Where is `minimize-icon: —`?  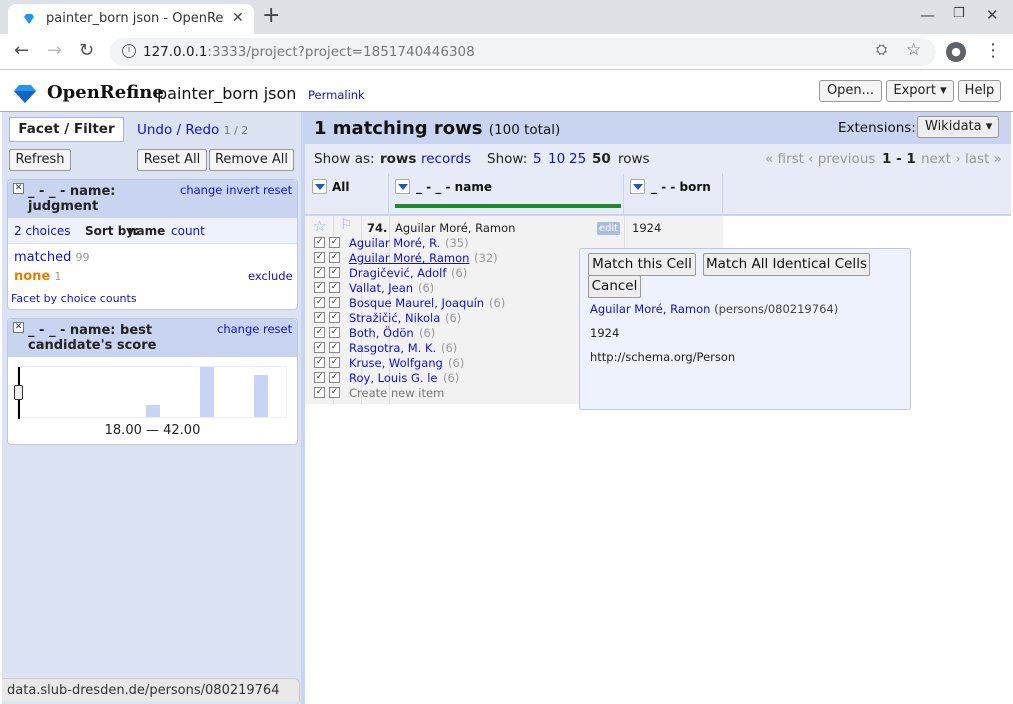
minimize-icon: — is located at coordinates (927, 15).